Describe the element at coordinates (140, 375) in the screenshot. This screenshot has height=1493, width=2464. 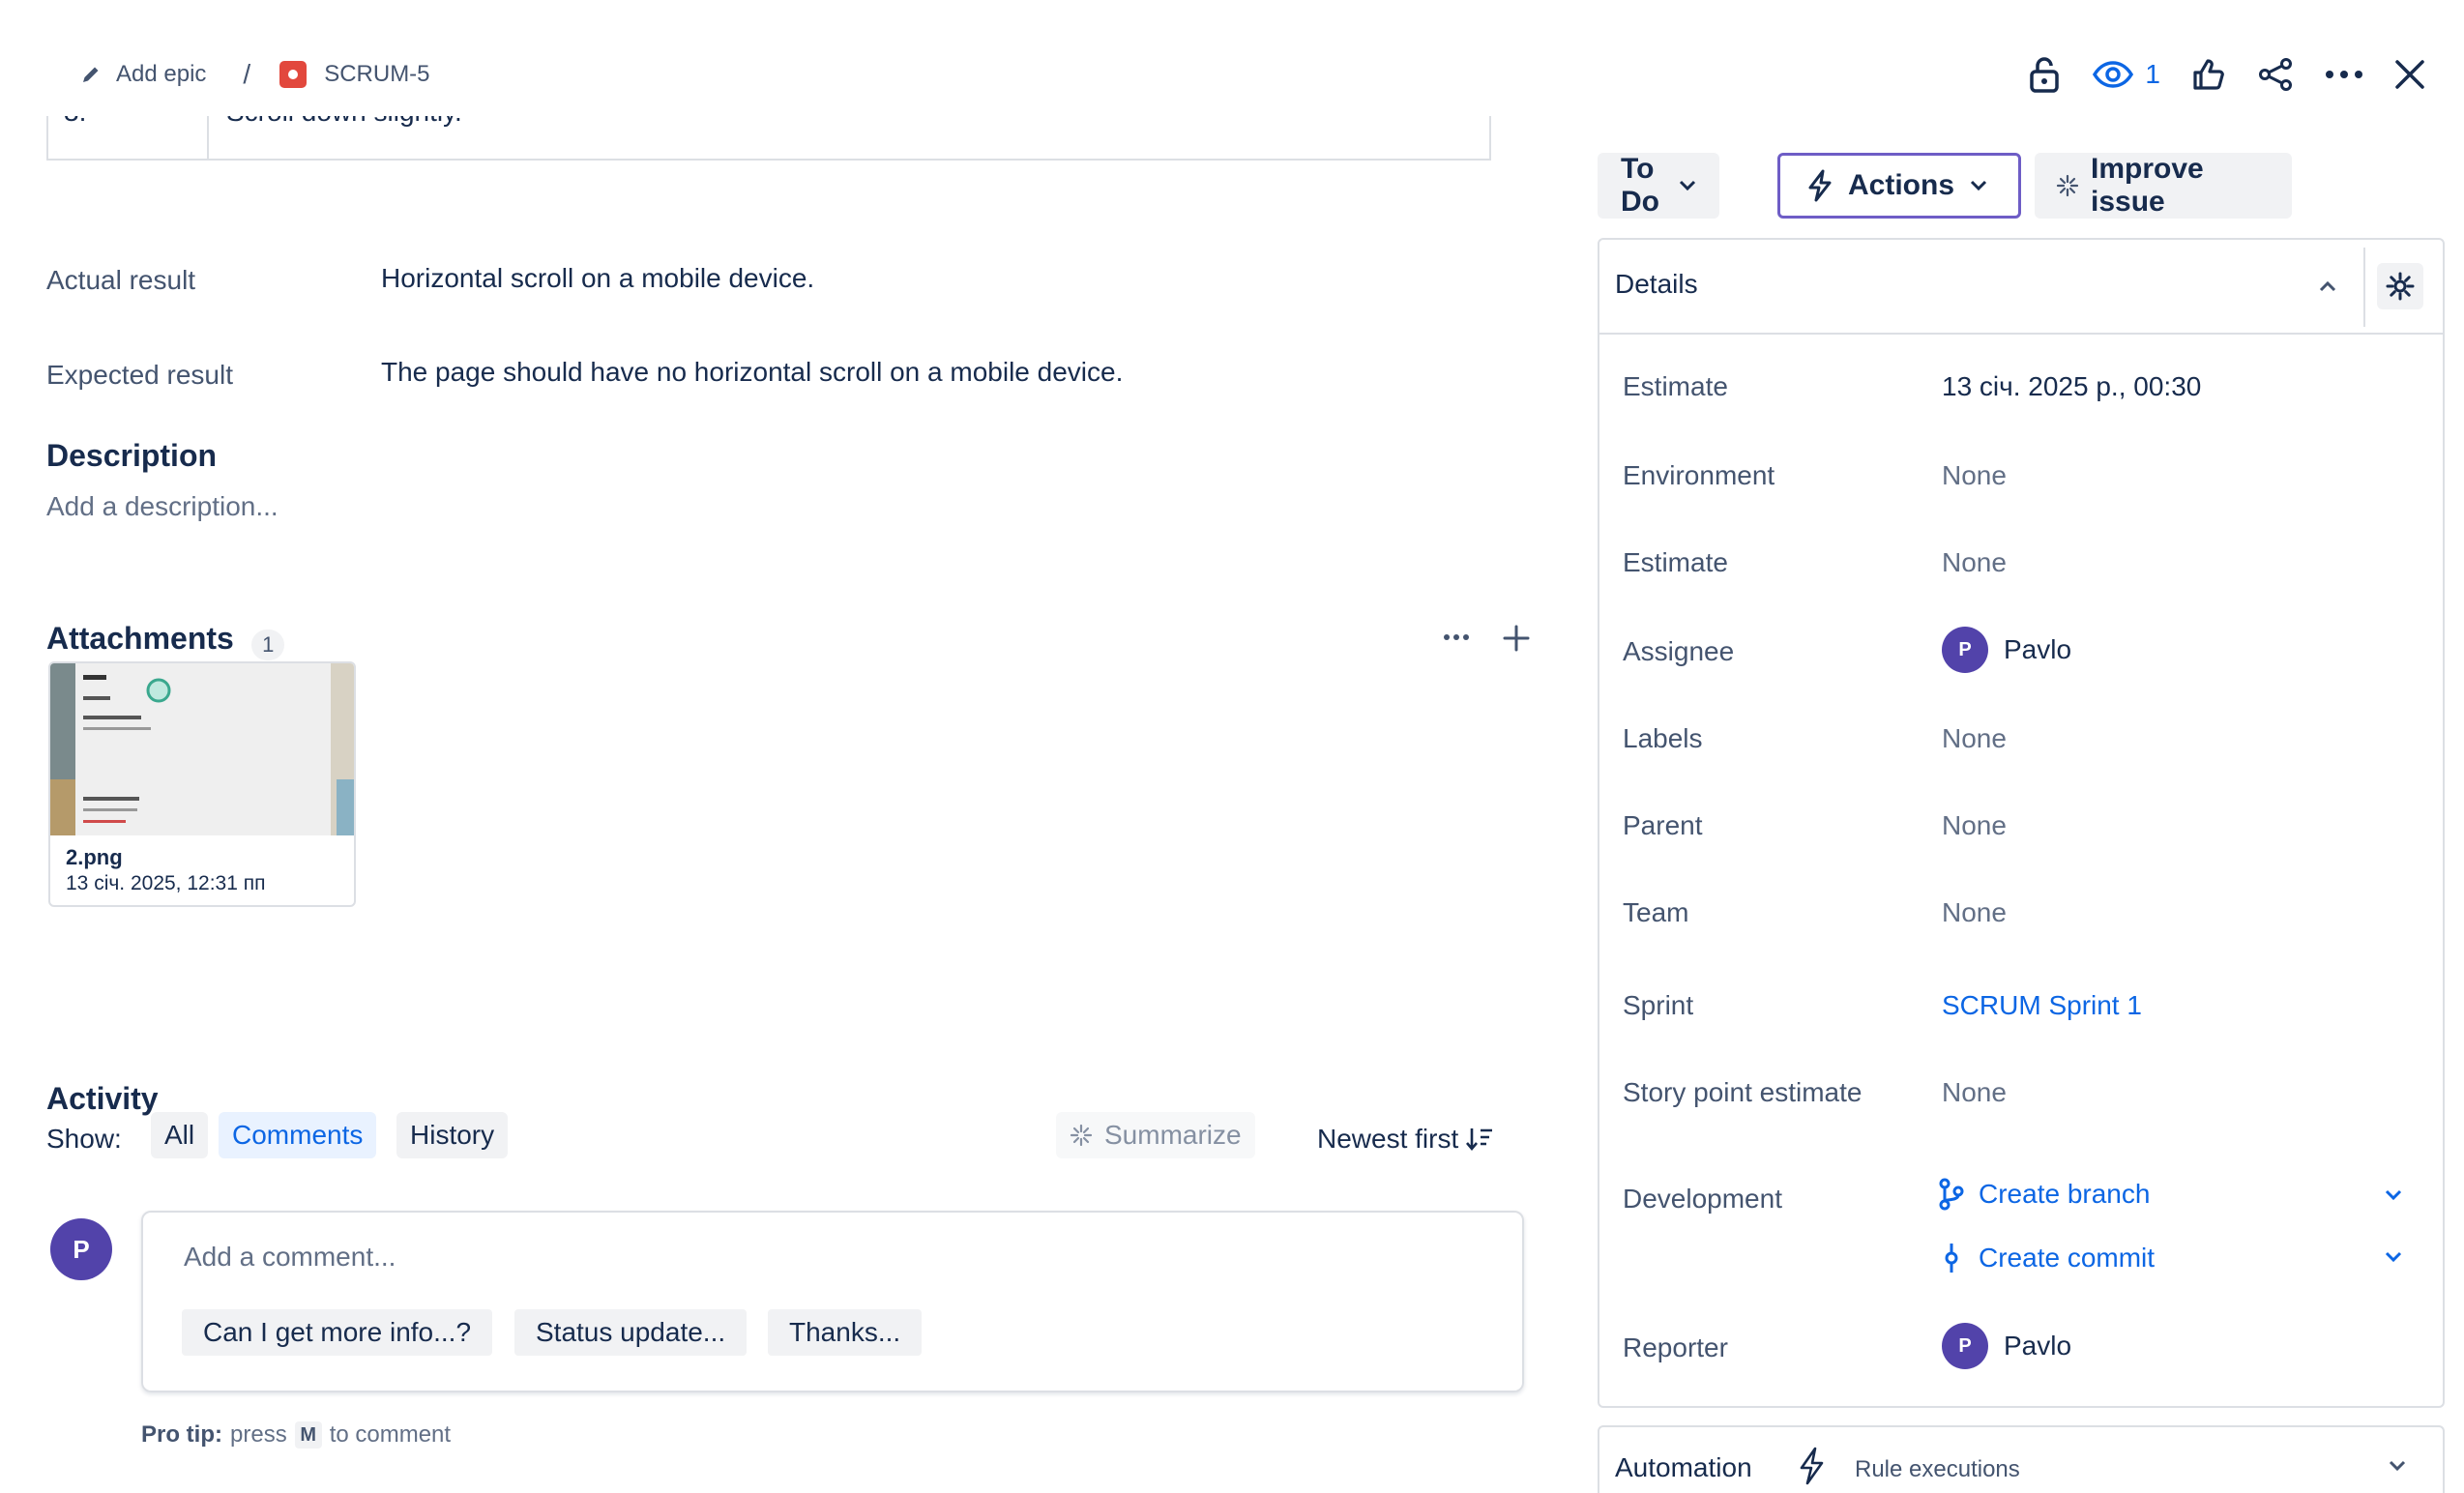
I see `expected-result-label: Expected result` at that location.